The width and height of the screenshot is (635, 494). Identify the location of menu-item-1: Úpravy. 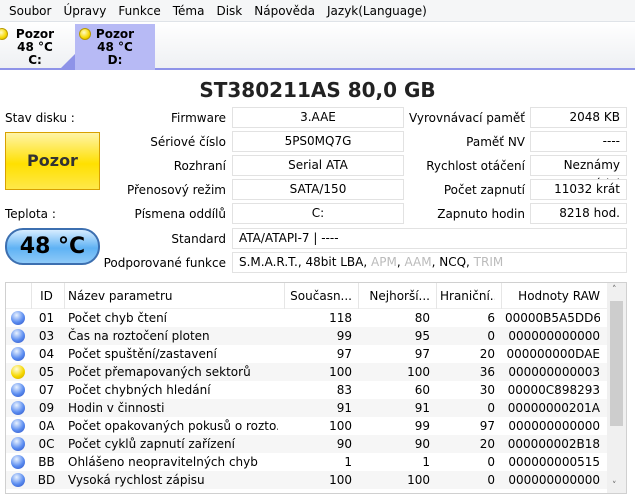
(84, 11).